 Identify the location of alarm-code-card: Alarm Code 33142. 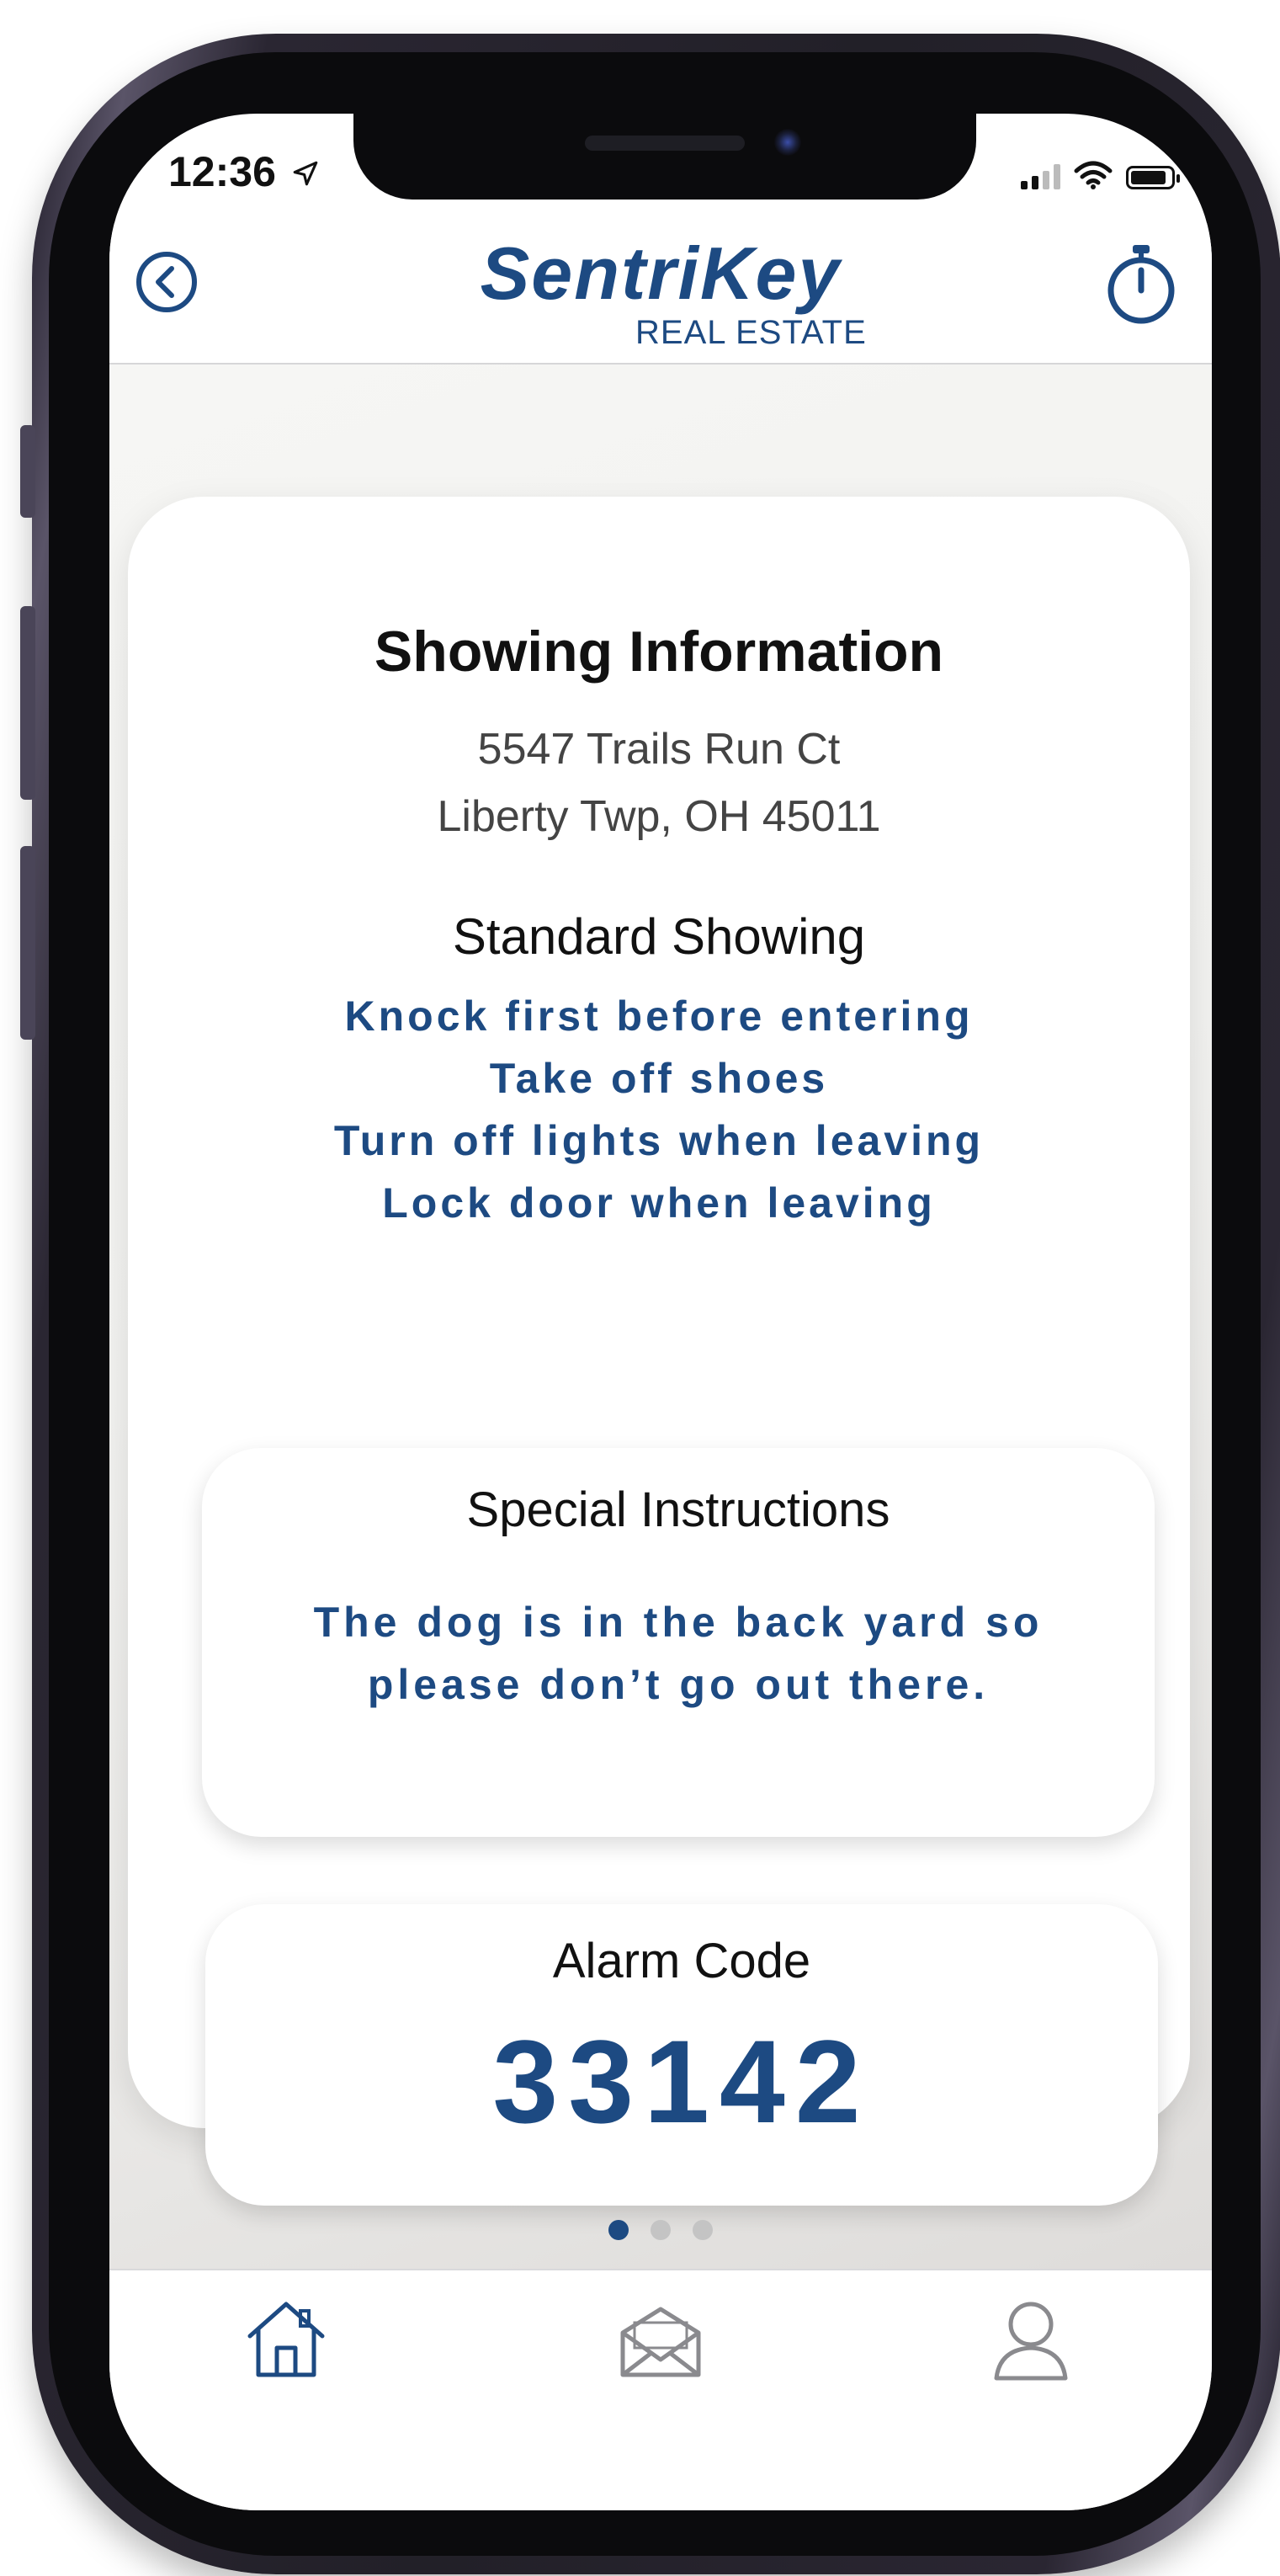
(681, 2055).